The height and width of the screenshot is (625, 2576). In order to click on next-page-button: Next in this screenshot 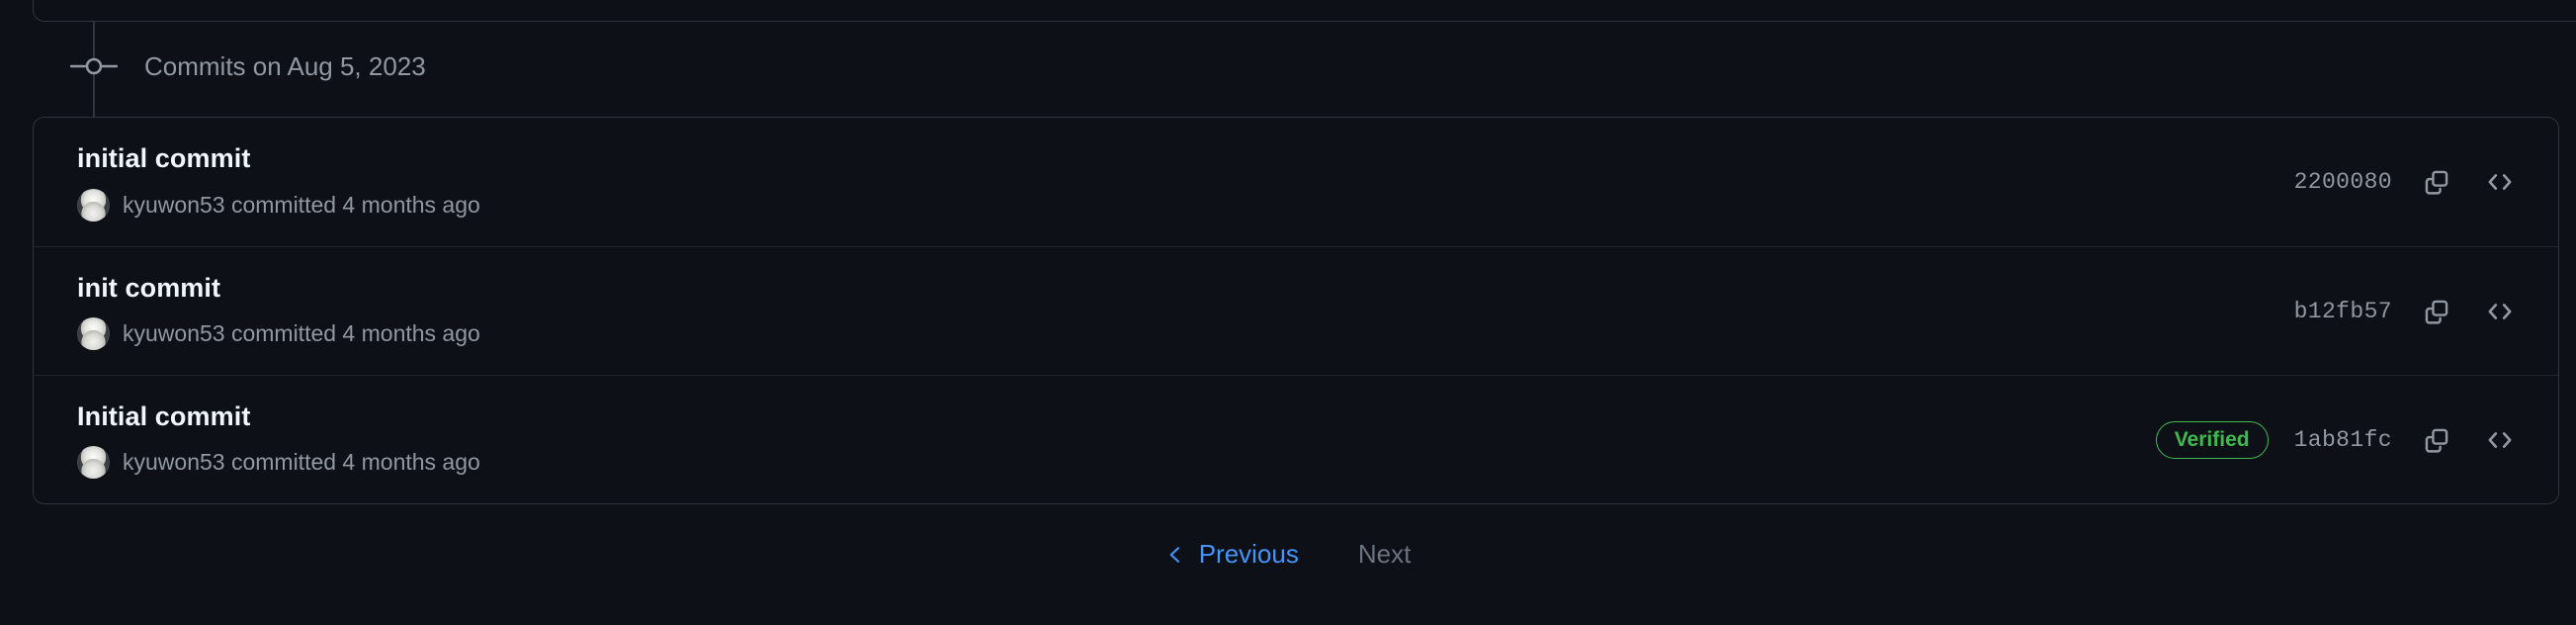, I will do `click(1384, 554)`.